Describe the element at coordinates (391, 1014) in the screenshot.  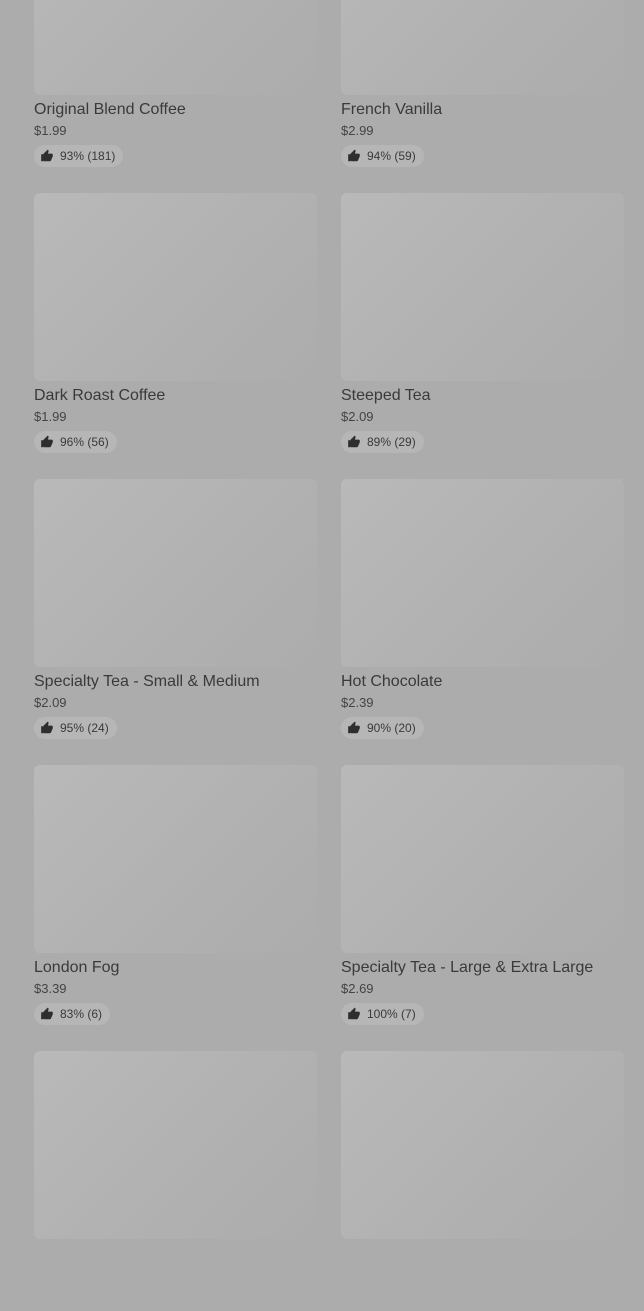
I see `rating-text: 100% (7)` at that location.